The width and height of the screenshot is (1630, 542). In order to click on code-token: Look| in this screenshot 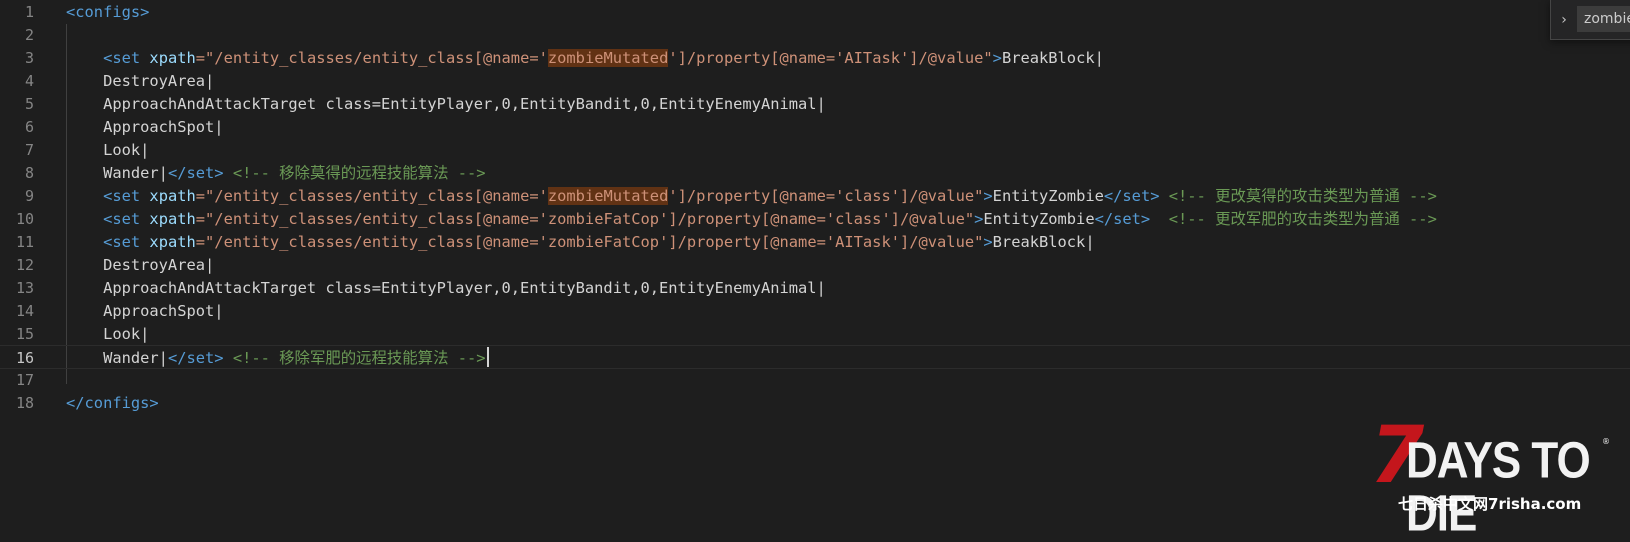, I will do `click(108, 150)`.